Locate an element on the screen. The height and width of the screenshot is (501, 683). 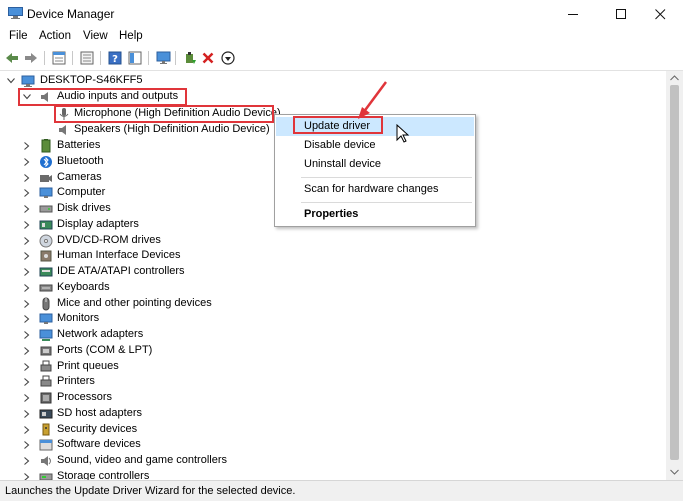
tree-item-keyboard: Keyboards is located at coordinates (333, 288).